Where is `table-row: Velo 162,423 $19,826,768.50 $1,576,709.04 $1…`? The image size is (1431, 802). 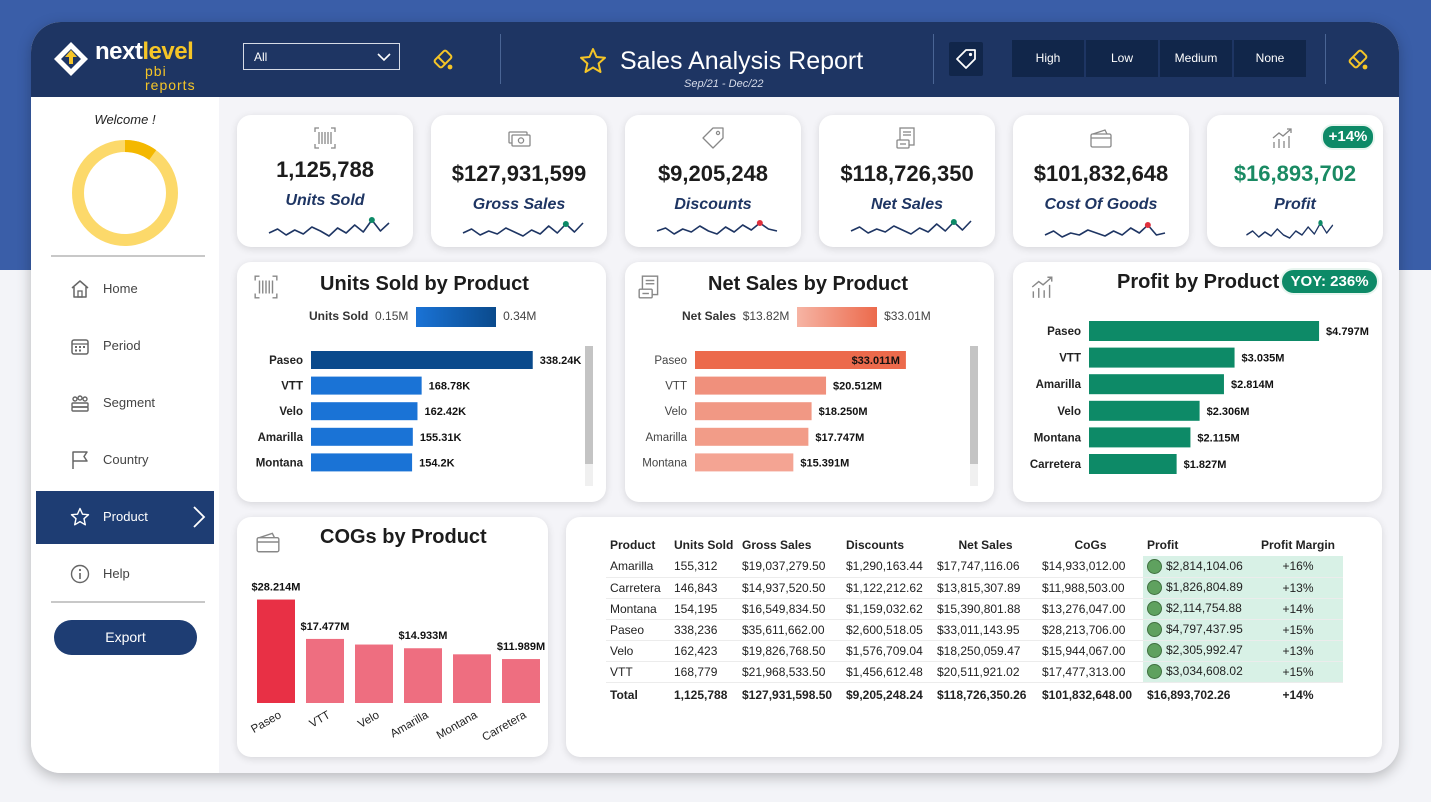 table-row: Velo 162,423 $19,826,768.50 $1,576,709.04 $1… is located at coordinates (974, 651).